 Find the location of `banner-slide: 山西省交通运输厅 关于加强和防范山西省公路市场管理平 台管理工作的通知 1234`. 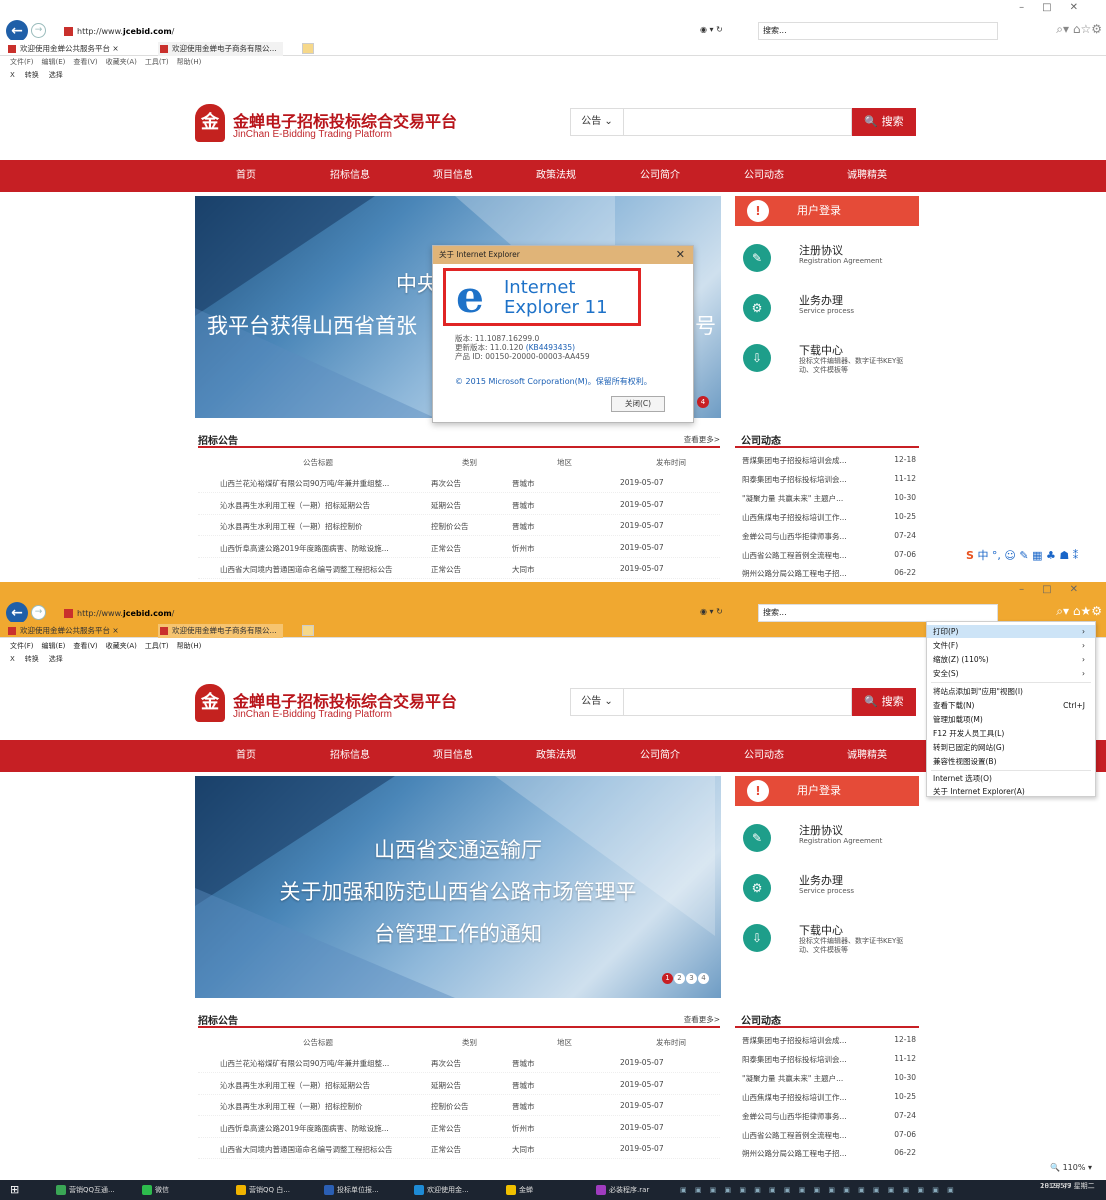

banner-slide: 山西省交通运输厅 关于加强和防范山西省公路市场管理平 台管理工作的通知 1234 is located at coordinates (458, 887).